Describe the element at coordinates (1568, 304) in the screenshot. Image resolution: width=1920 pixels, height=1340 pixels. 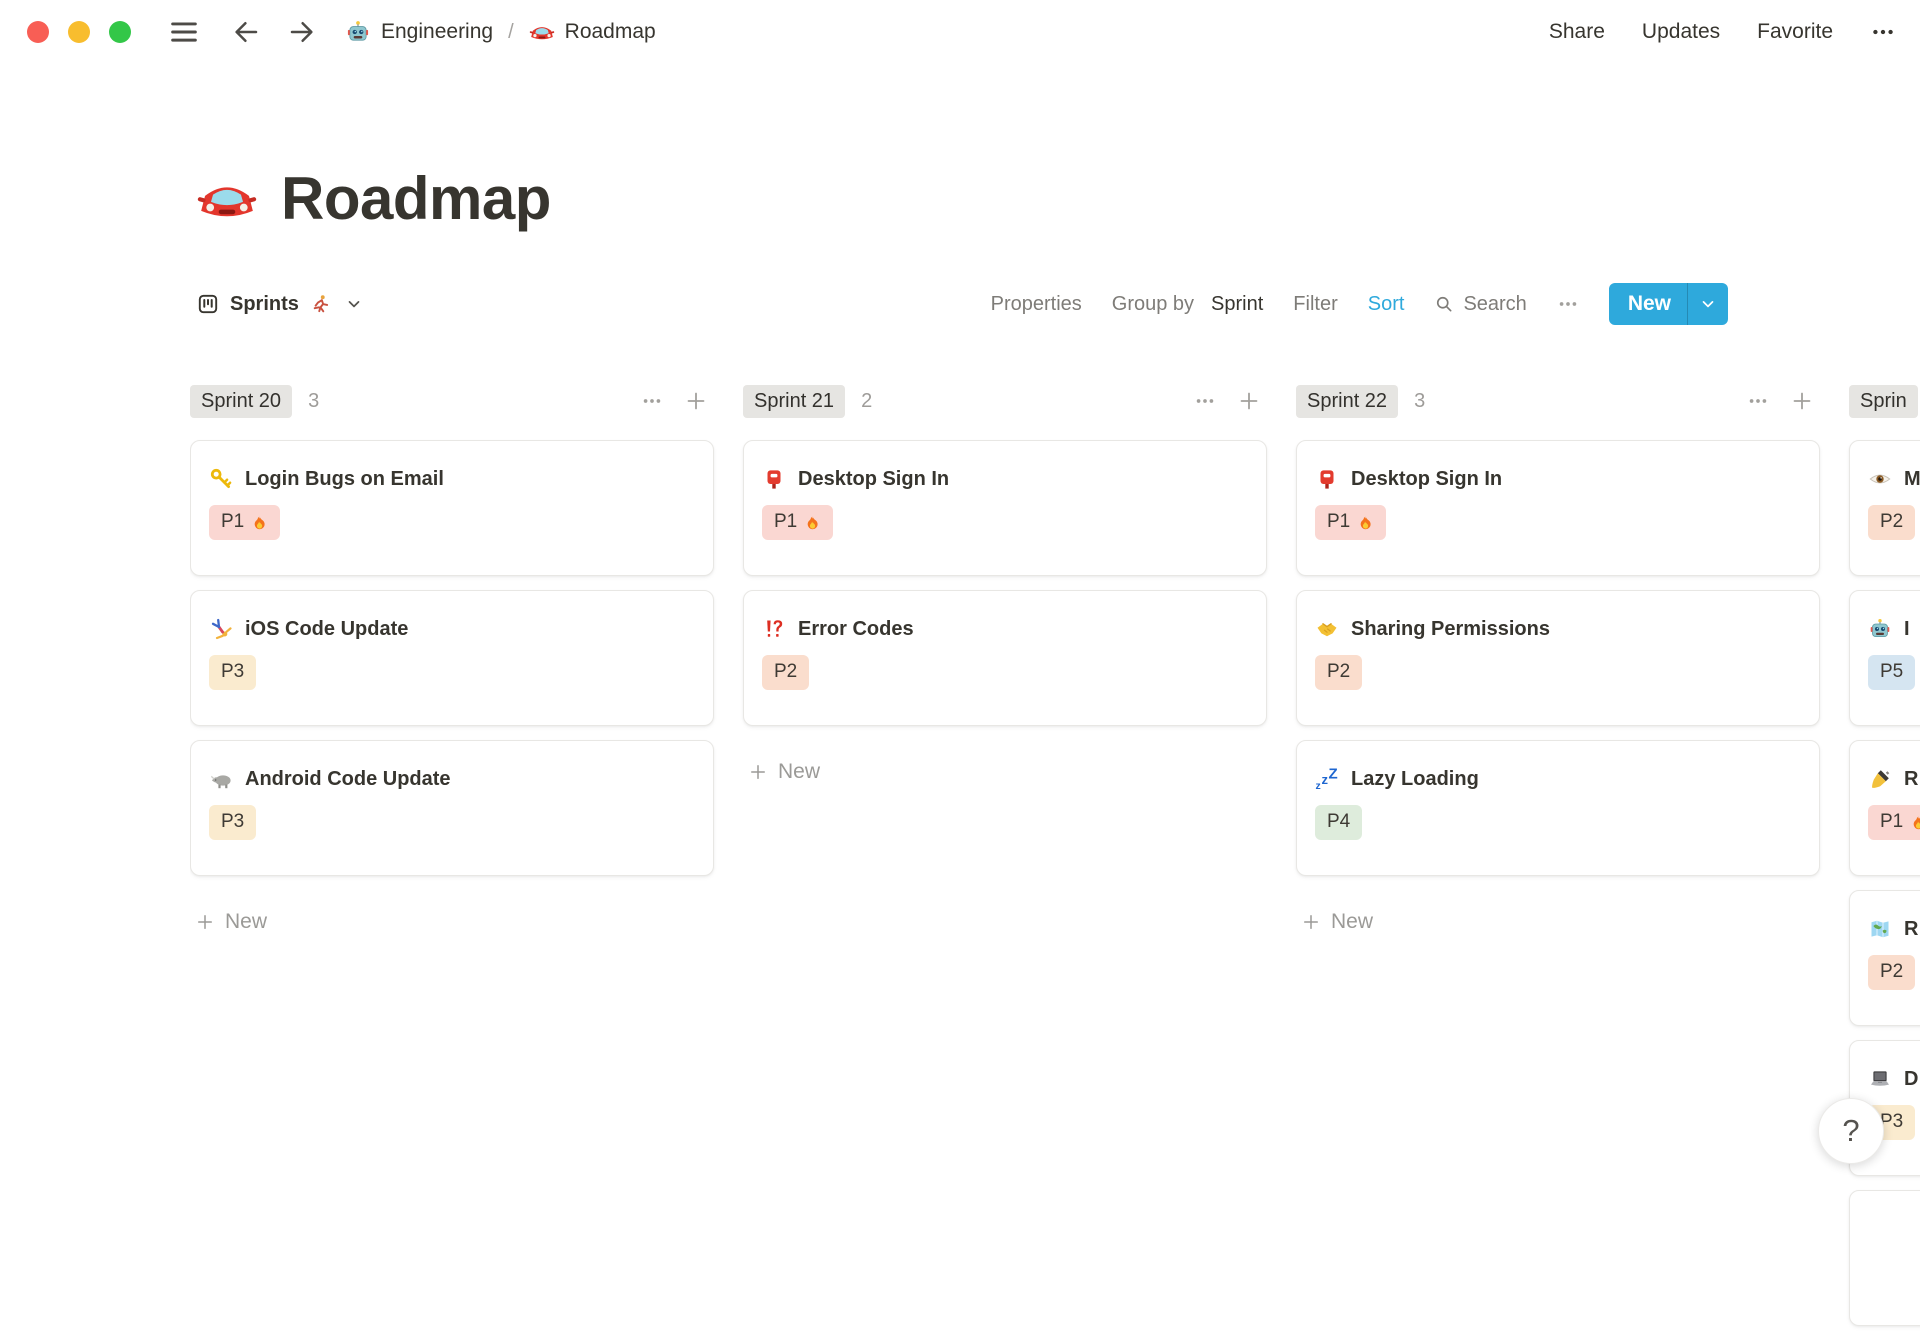
I see `view-more-options-icon` at that location.